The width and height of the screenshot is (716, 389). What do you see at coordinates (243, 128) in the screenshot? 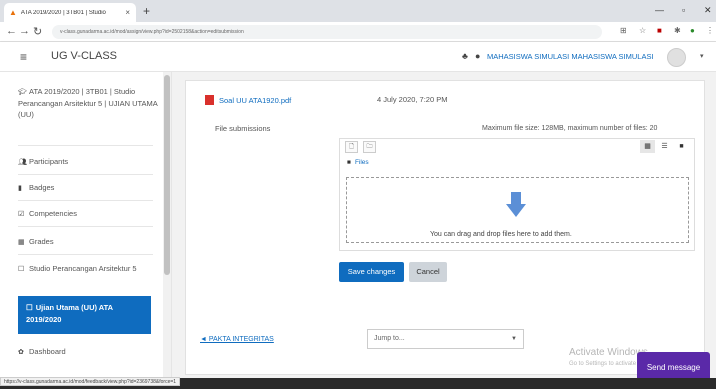
I see `file-submissions-label: File submissions` at bounding box center [243, 128].